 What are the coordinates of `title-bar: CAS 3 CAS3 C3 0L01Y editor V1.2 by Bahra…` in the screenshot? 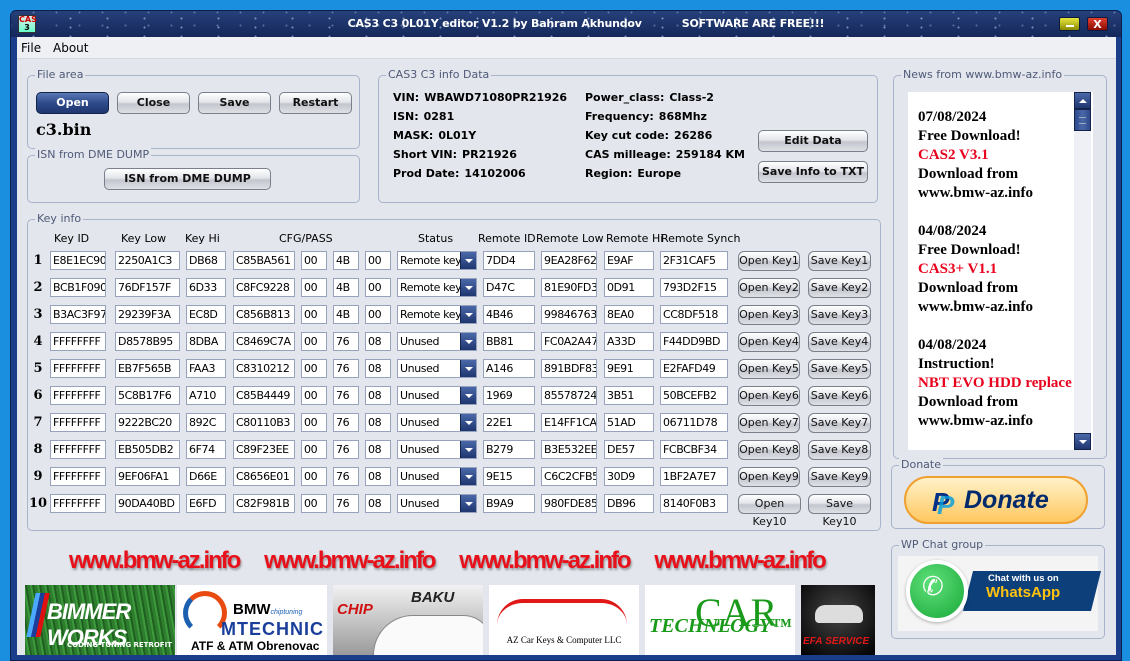 It's located at (566, 24).